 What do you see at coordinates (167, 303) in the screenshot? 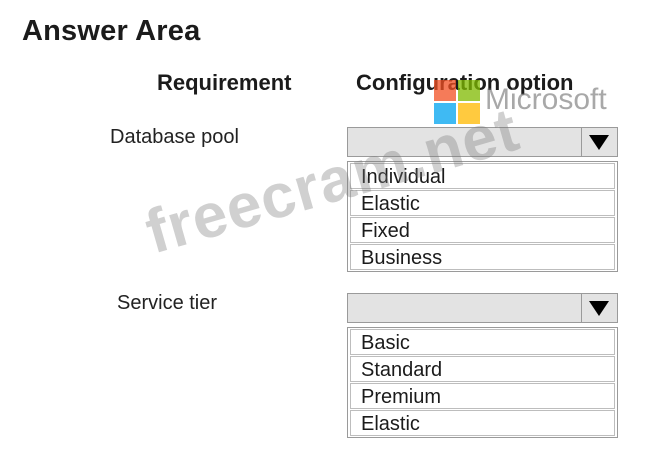
I see `service-tier-label: Service tier` at bounding box center [167, 303].